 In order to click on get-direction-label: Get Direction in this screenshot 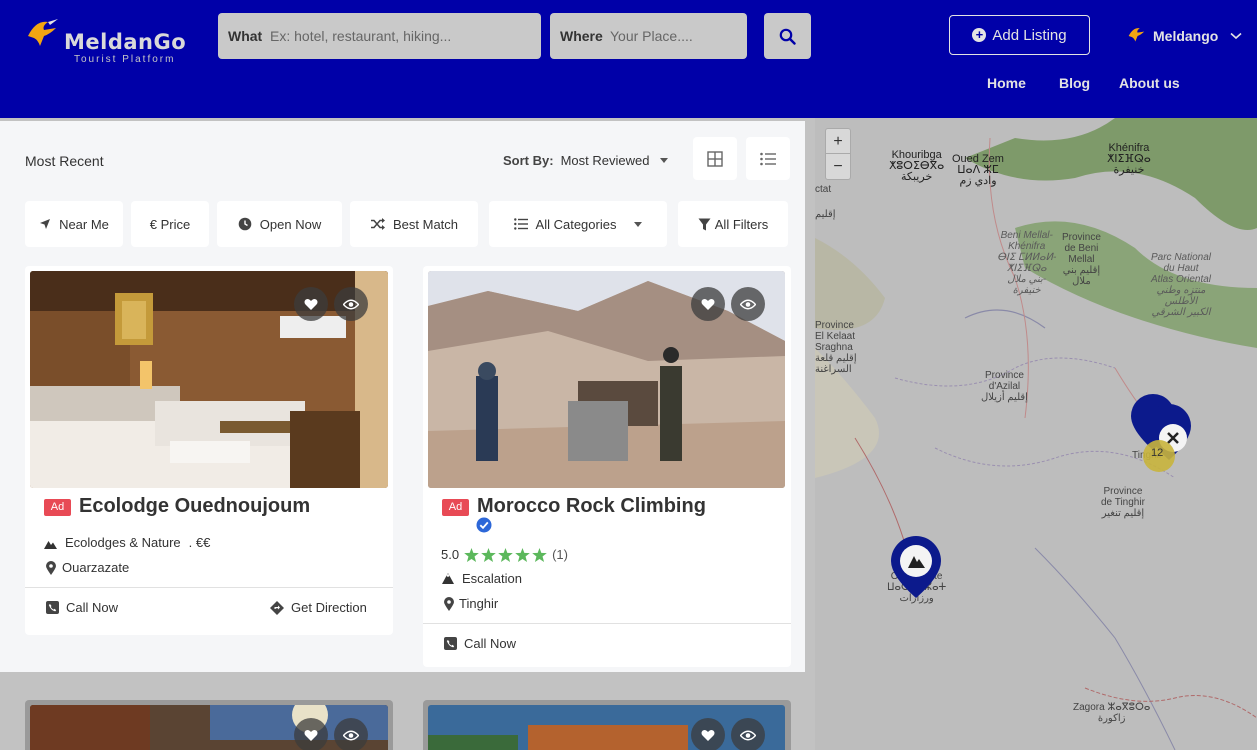, I will do `click(329, 607)`.